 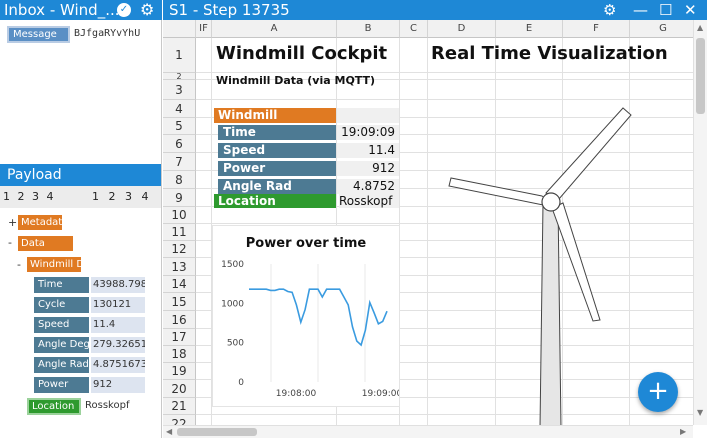 What do you see at coordinates (277, 186) in the screenshot?
I see `table-key: Angle Rad` at bounding box center [277, 186].